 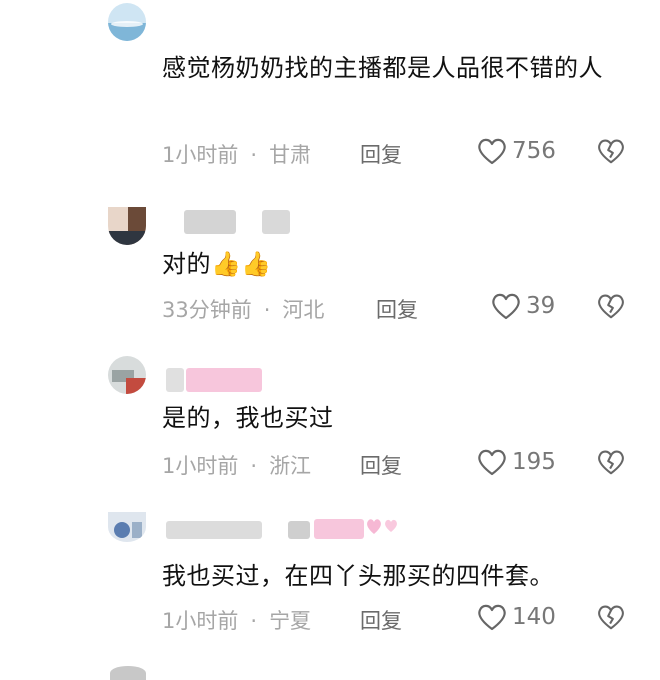 What do you see at coordinates (290, 155) in the screenshot?
I see `comment-location: 甘肃` at bounding box center [290, 155].